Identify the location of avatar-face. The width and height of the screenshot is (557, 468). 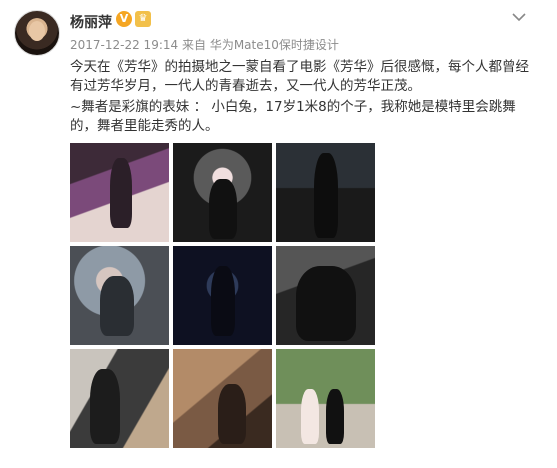
(37, 31).